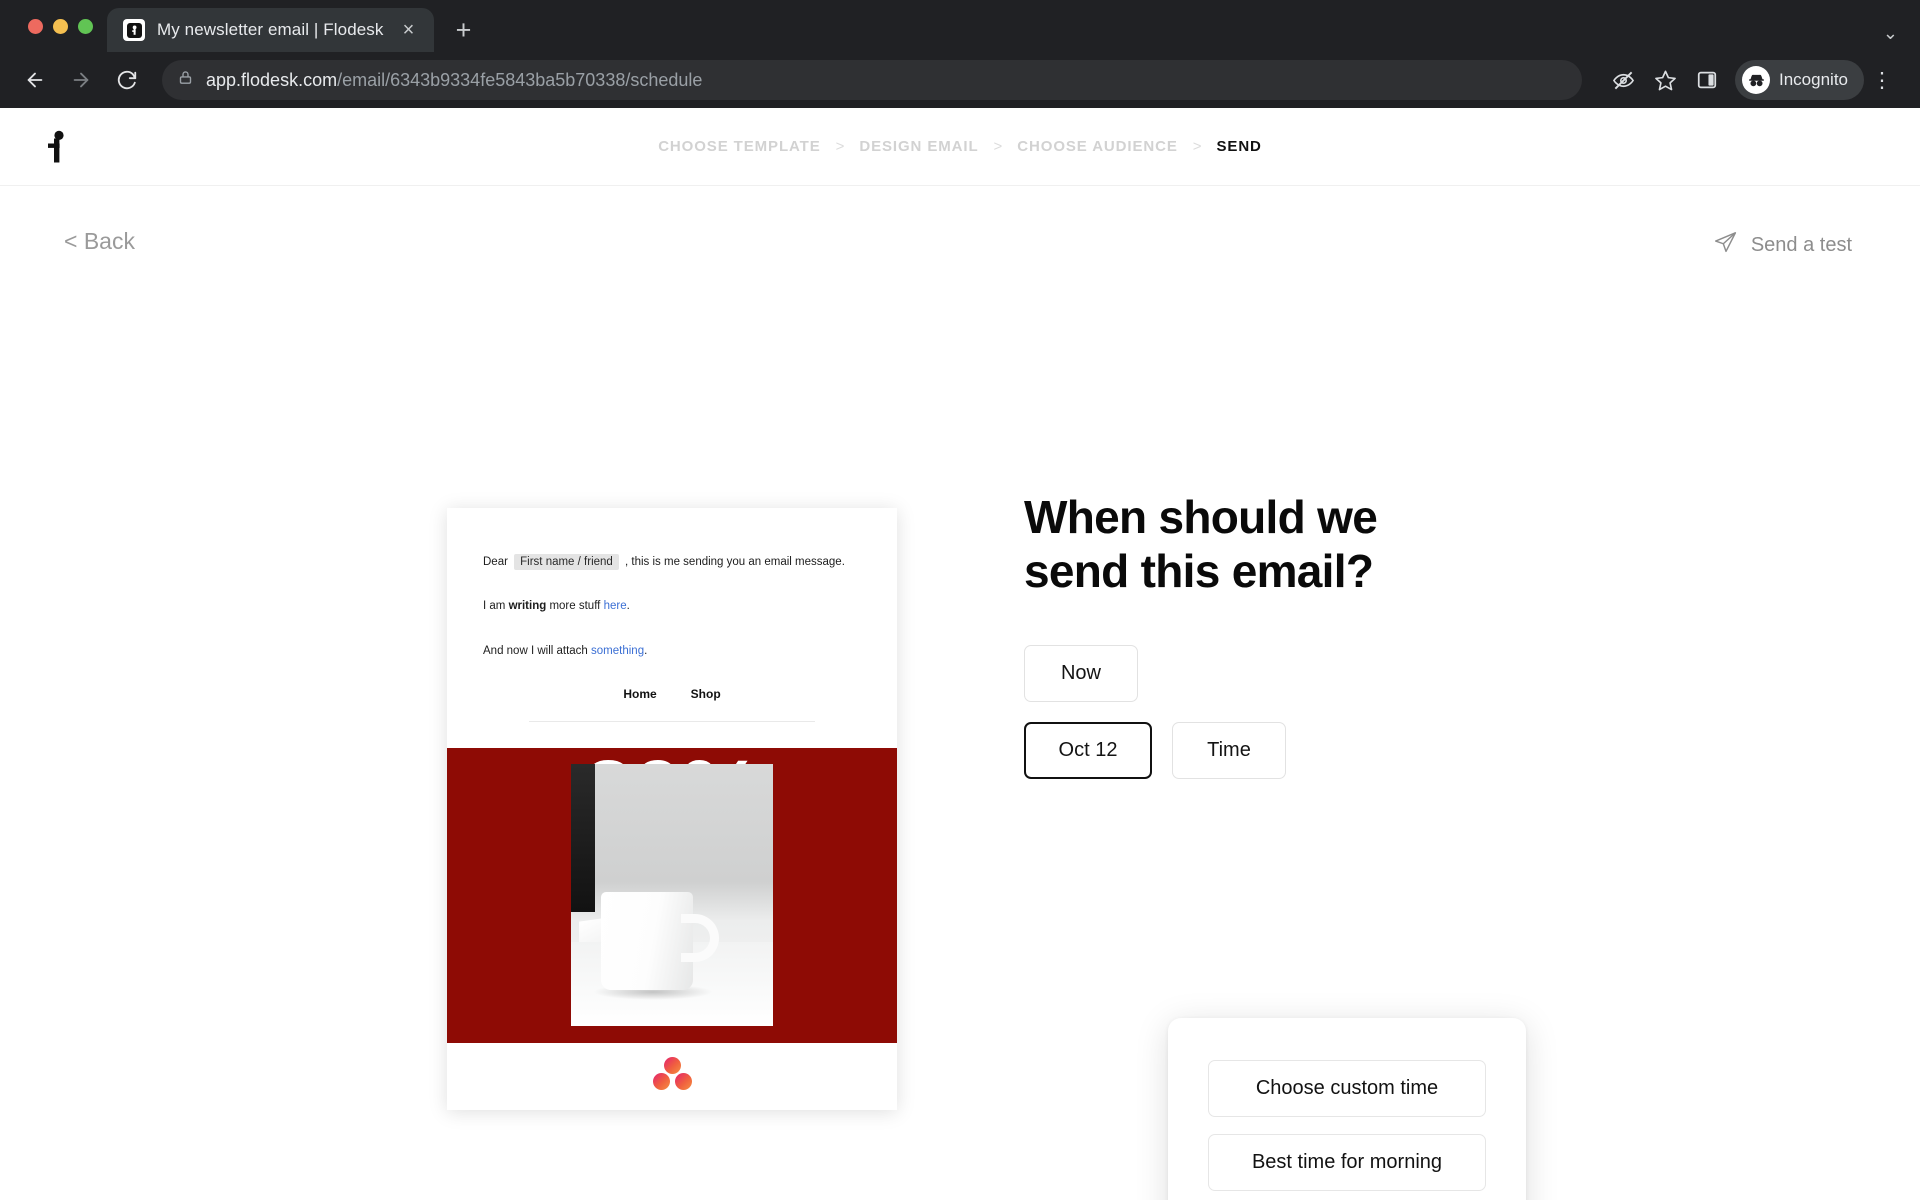 This screenshot has width=1920, height=1200. What do you see at coordinates (57, 147) in the screenshot?
I see `flodesk-logo-icon` at bounding box center [57, 147].